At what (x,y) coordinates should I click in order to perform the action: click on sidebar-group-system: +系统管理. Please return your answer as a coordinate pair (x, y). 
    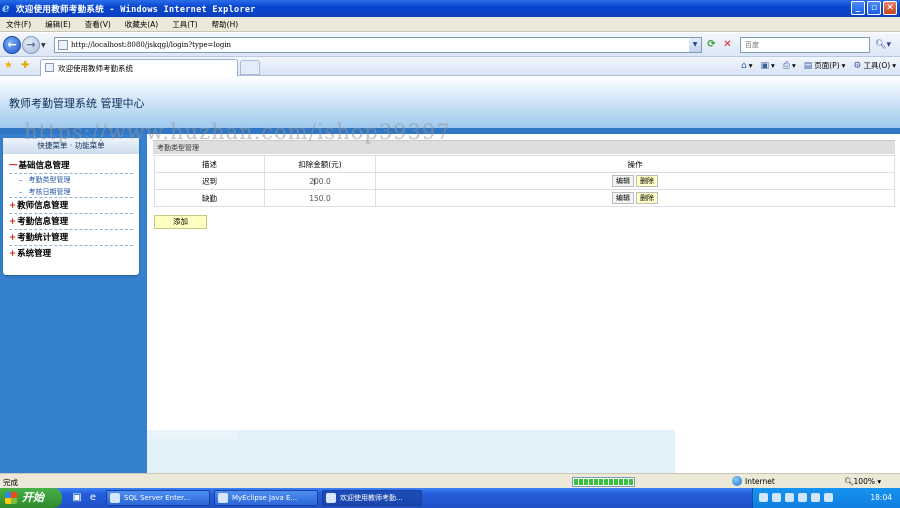
    Looking at the image, I should click on (71, 254).